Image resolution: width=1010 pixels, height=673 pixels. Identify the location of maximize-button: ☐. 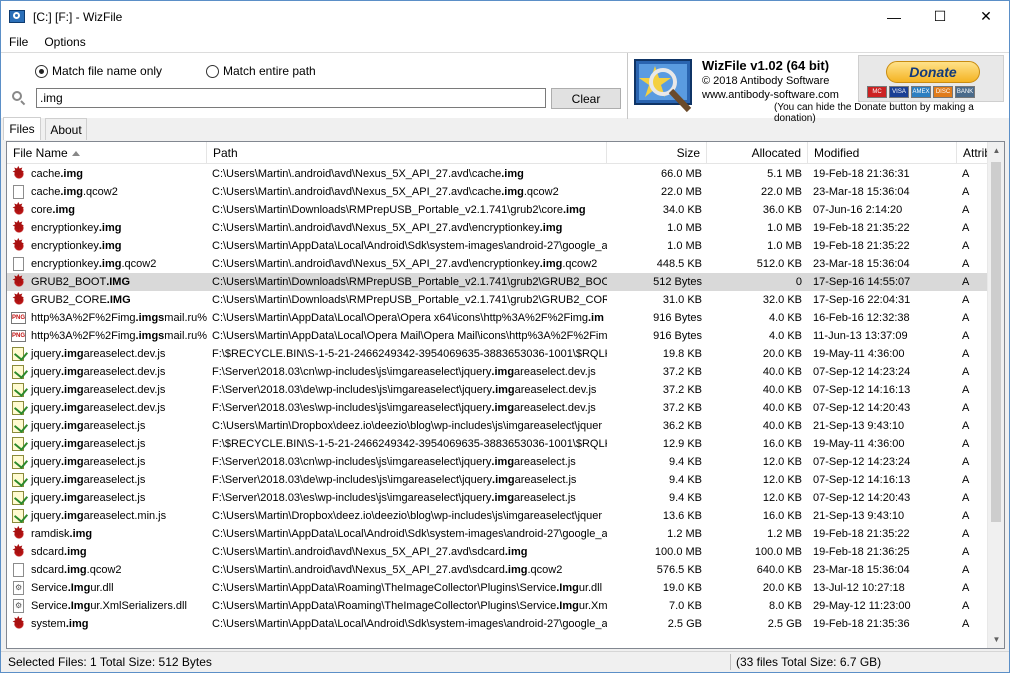
(940, 16).